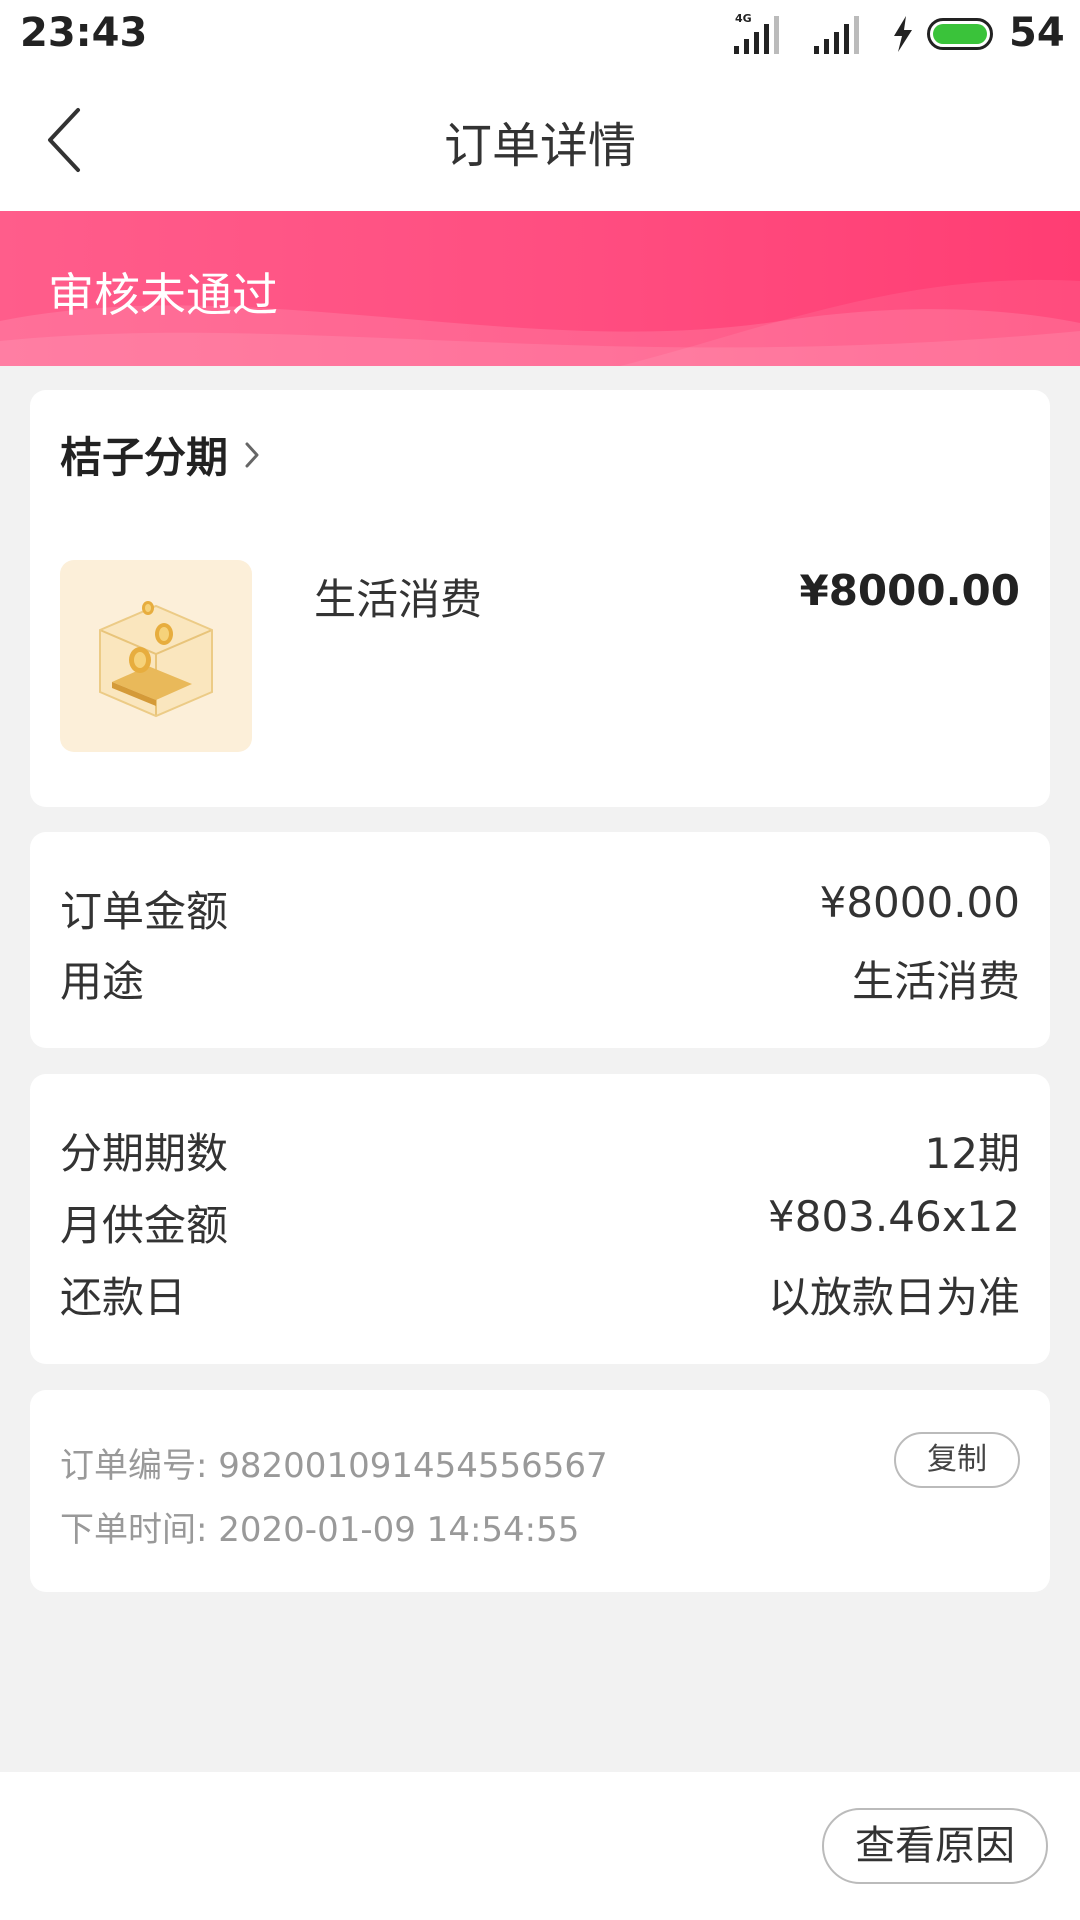  I want to click on order-status-text: 审核未通过, so click(163, 295).